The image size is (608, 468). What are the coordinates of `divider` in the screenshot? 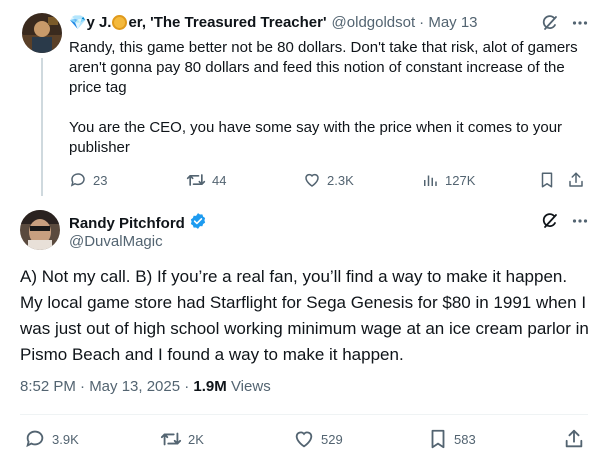 It's located at (304, 414).